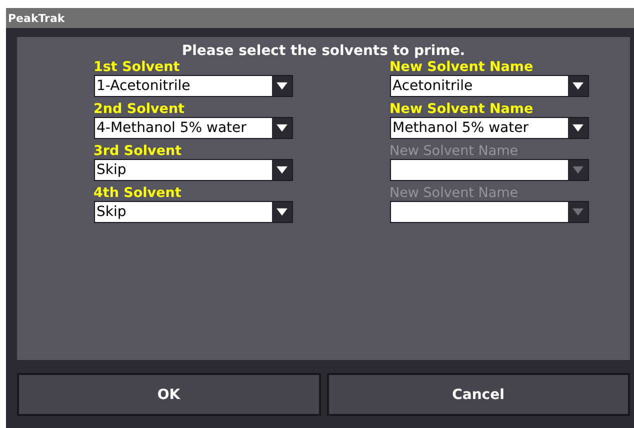 The image size is (634, 428). What do you see at coordinates (137, 67) in the screenshot?
I see `field-label: 1st Solvent` at bounding box center [137, 67].